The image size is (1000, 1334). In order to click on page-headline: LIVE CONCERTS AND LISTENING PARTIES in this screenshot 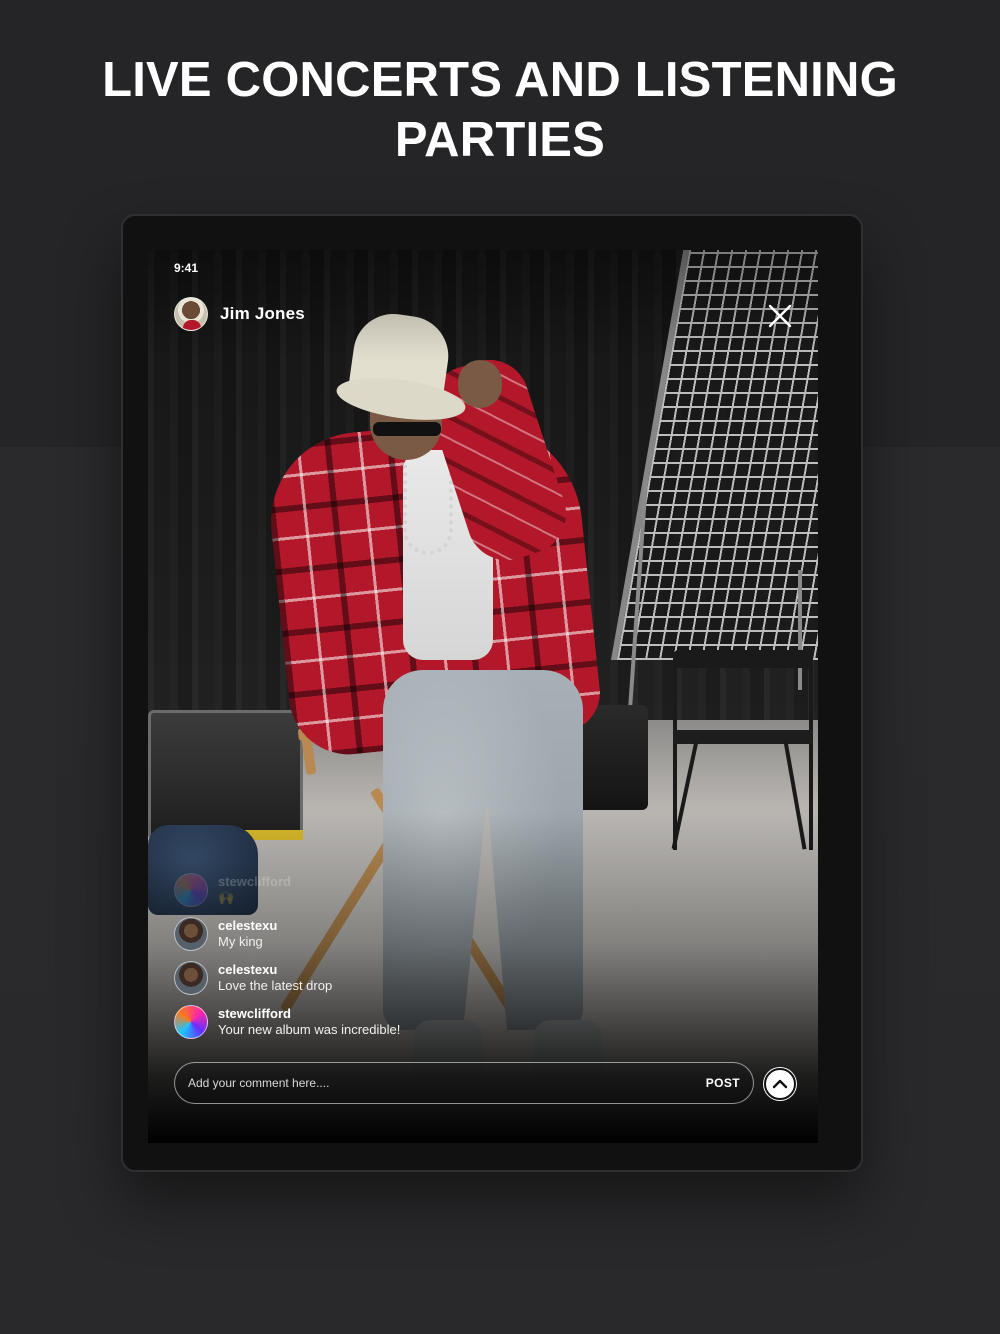, I will do `click(500, 110)`.